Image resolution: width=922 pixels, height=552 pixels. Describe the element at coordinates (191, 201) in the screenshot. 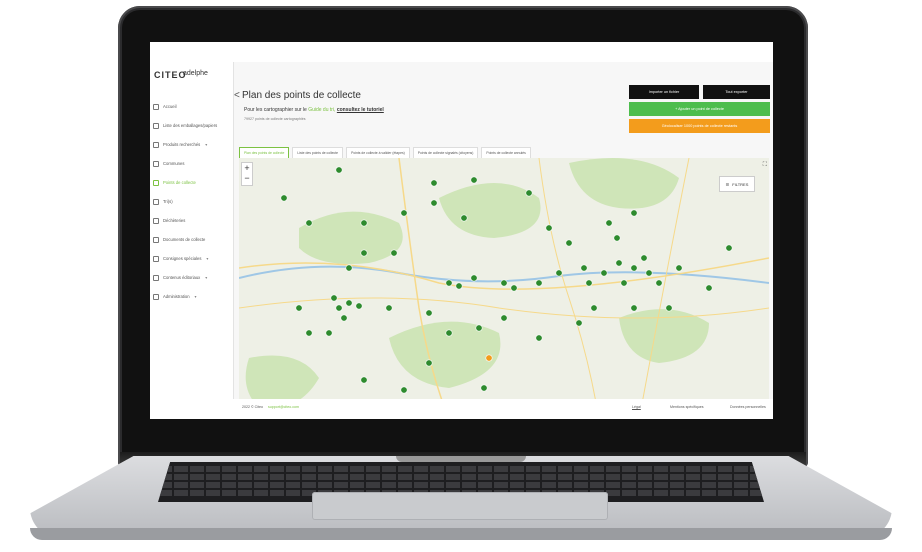

I see `sidebar-item: Tri(s)` at that location.